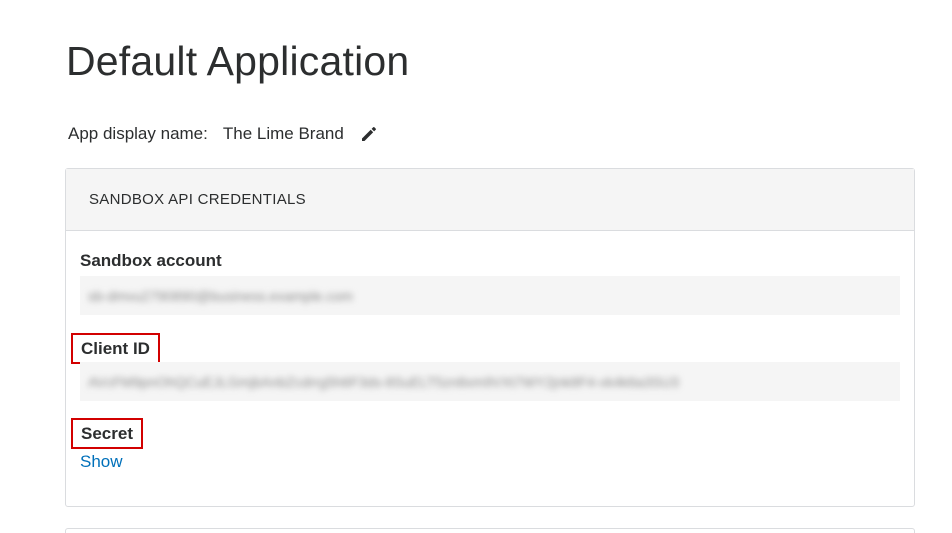 Image resolution: width=952 pixels, height=533 pixels. What do you see at coordinates (115, 348) in the screenshot?
I see `client-id-label: Client ID` at bounding box center [115, 348].